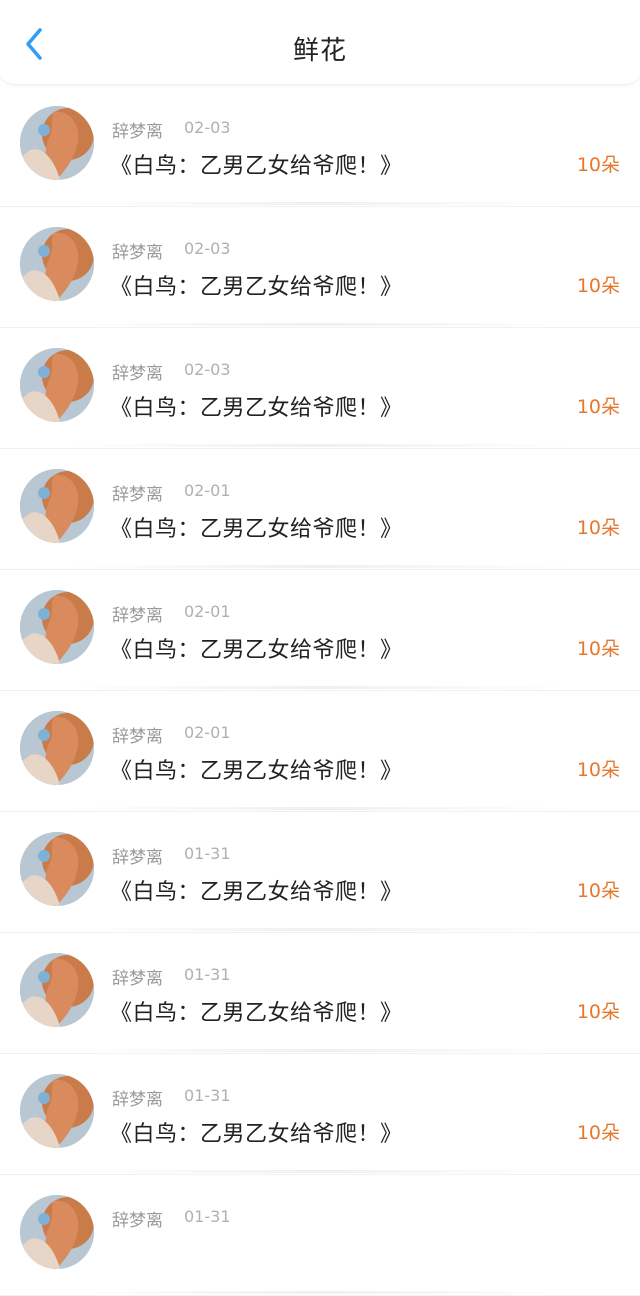  Describe the element at coordinates (320, 1235) in the screenshot. I see `list-item: 辞梦离 01-31` at that location.